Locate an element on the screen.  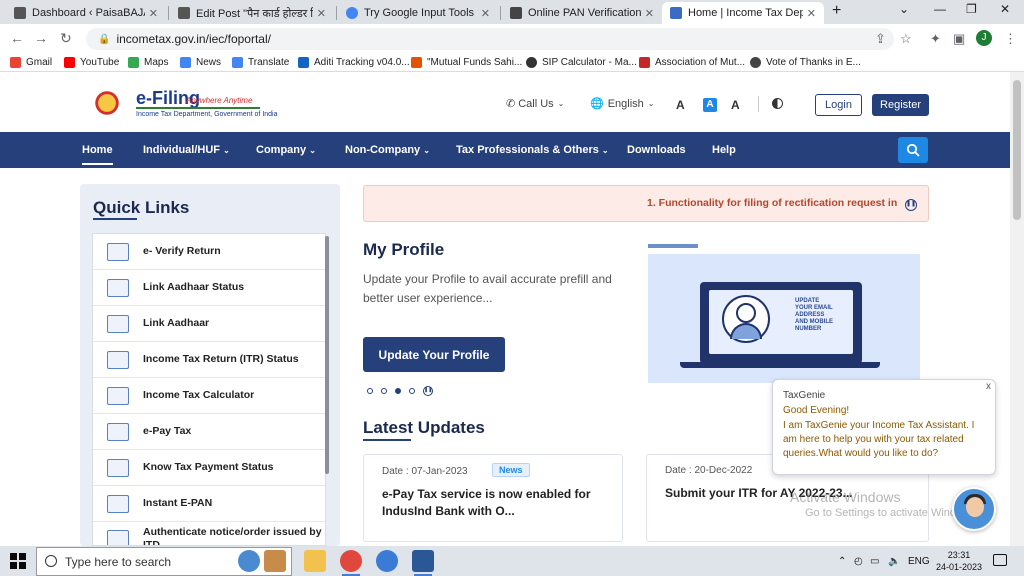
banner-logo-strip is located at coordinates (673, 246).